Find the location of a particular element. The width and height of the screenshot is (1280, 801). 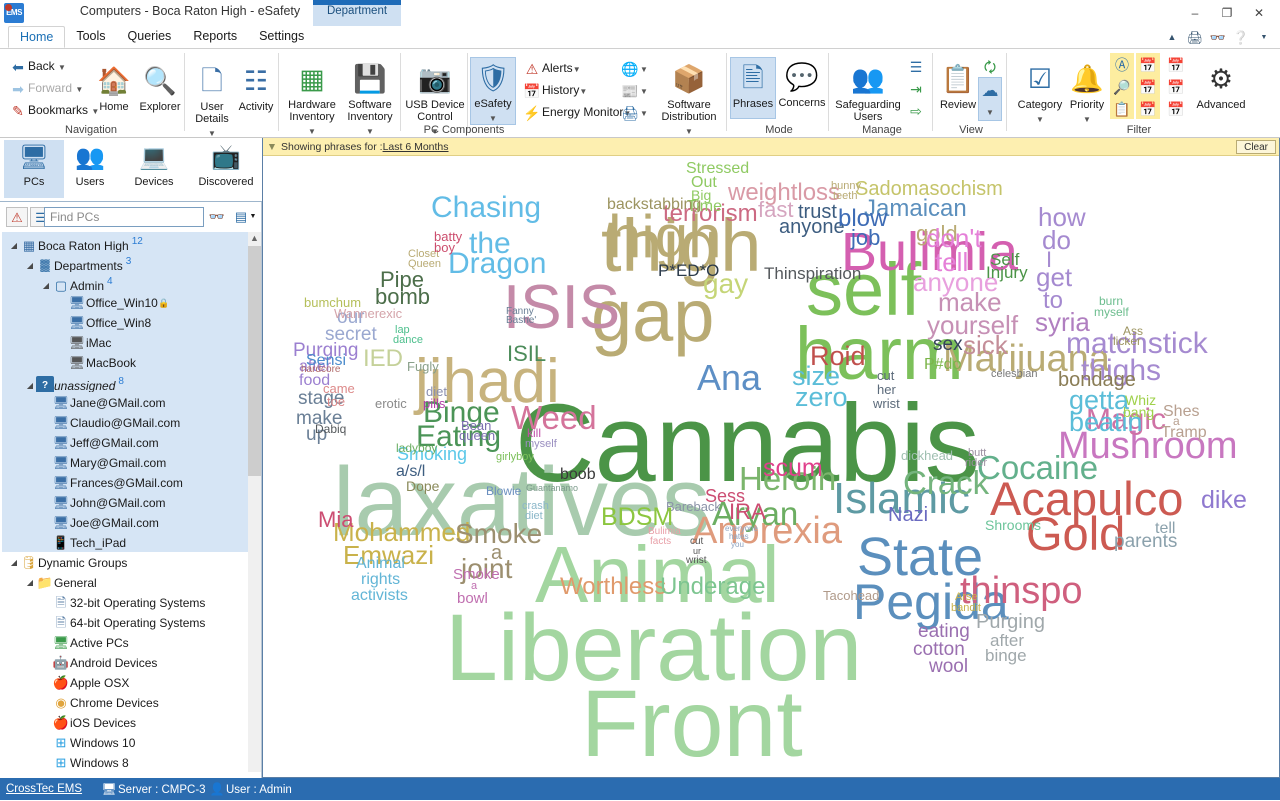

ribbon-back-button: ⬅ Back ▼ is located at coordinates (37, 66).